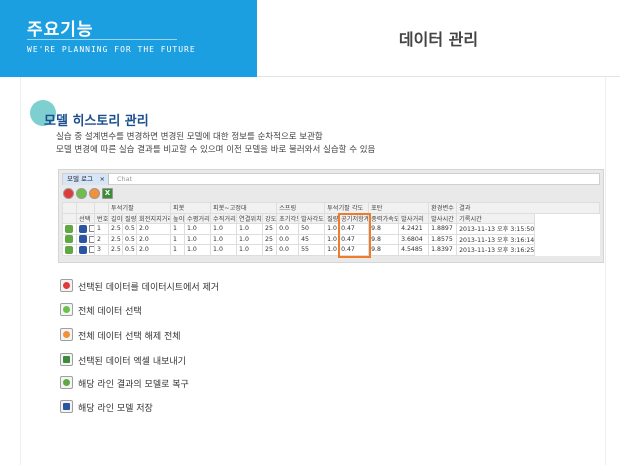  Describe the element at coordinates (68, 193) in the screenshot. I see `remove-button` at that location.